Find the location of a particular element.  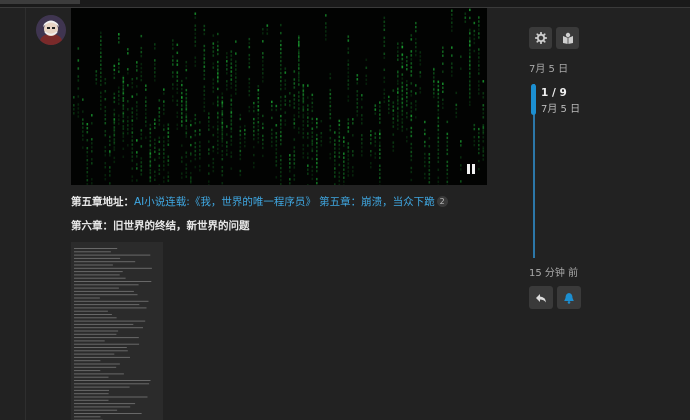

gear-icon is located at coordinates (540, 38).